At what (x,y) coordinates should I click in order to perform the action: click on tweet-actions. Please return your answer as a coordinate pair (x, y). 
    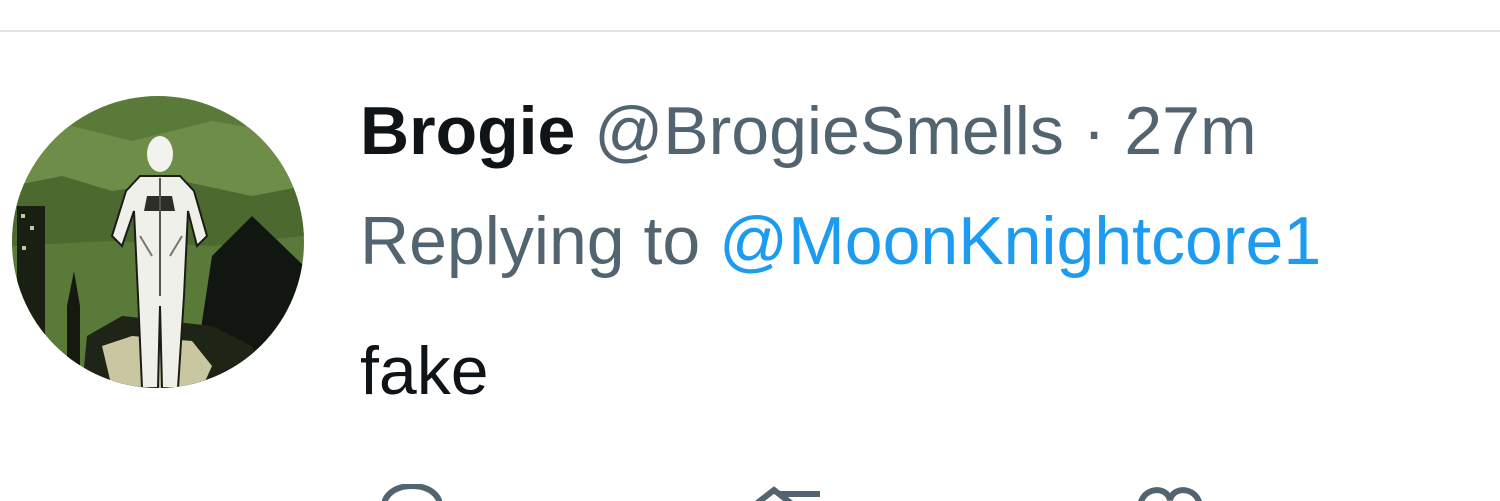
    Looking at the image, I should click on (810, 492).